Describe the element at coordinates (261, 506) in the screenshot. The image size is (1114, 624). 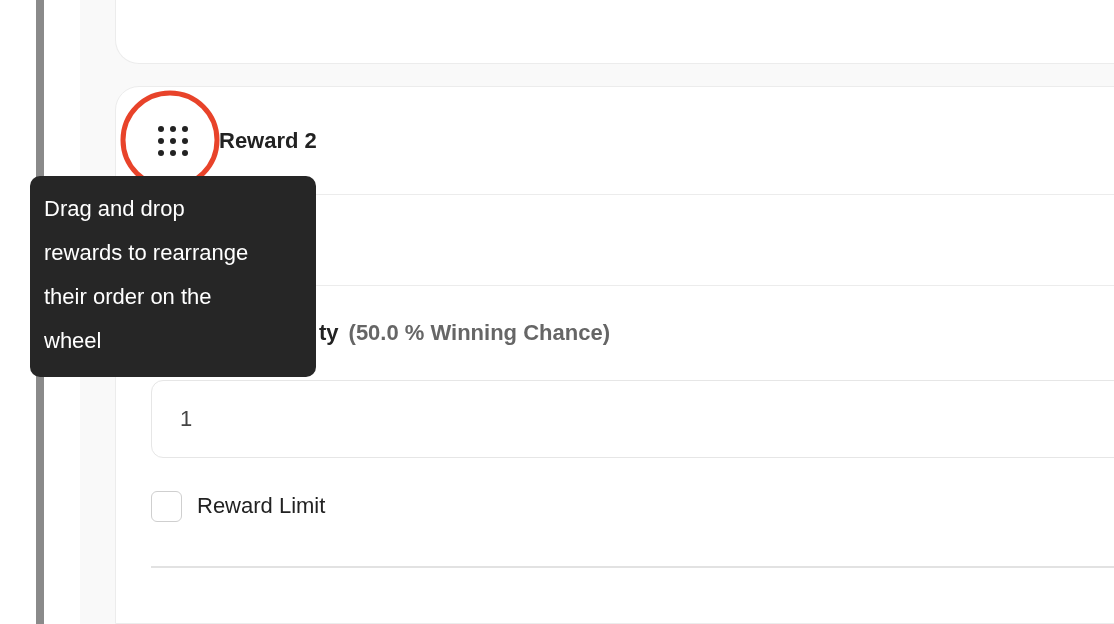
I see `reward-limit-label: Reward Limit` at that location.